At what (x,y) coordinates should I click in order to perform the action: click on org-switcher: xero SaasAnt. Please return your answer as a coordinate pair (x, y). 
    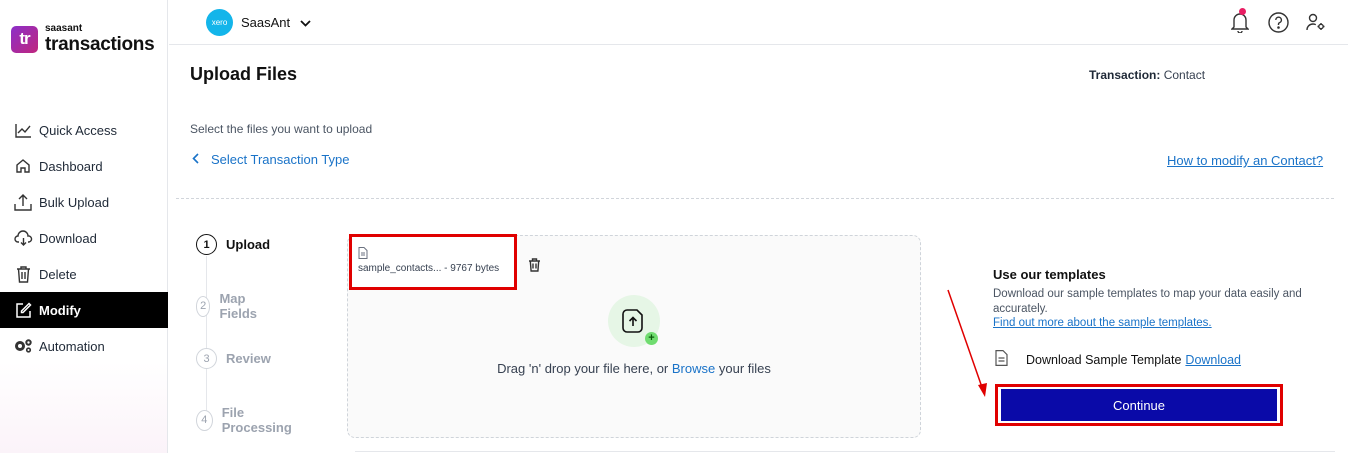
    Looking at the image, I should click on (258, 22).